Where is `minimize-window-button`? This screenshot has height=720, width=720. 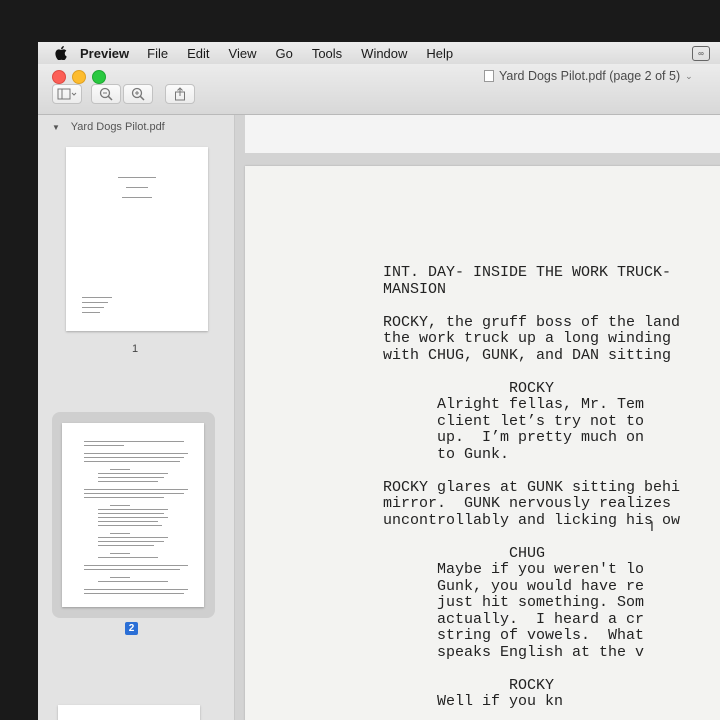 minimize-window-button is located at coordinates (79, 77).